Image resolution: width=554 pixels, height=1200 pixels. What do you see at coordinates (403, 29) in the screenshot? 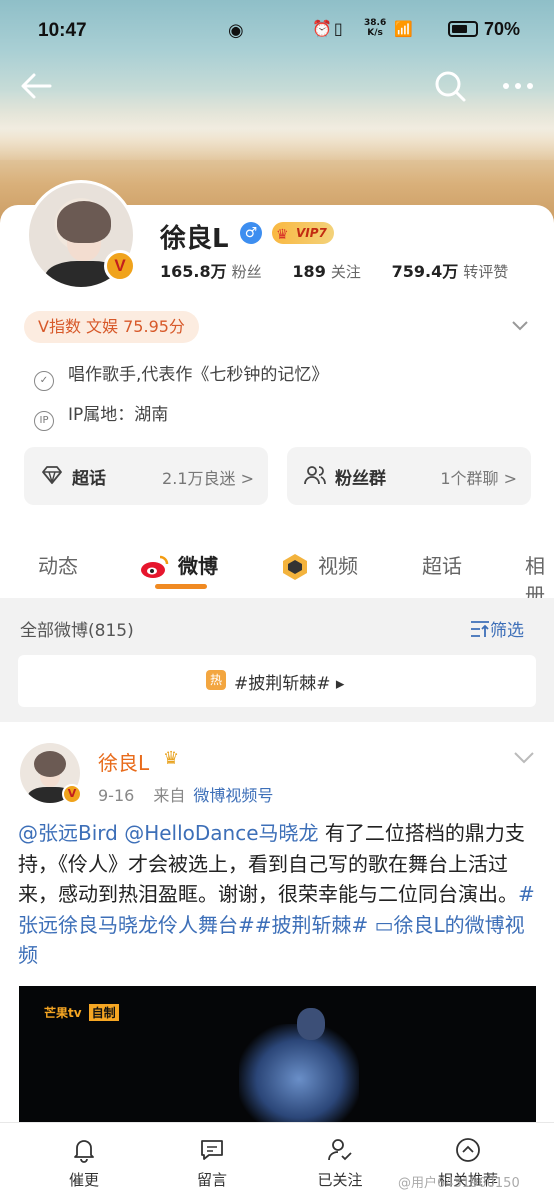
I see `wifi-signal-icon: 📶` at bounding box center [403, 29].